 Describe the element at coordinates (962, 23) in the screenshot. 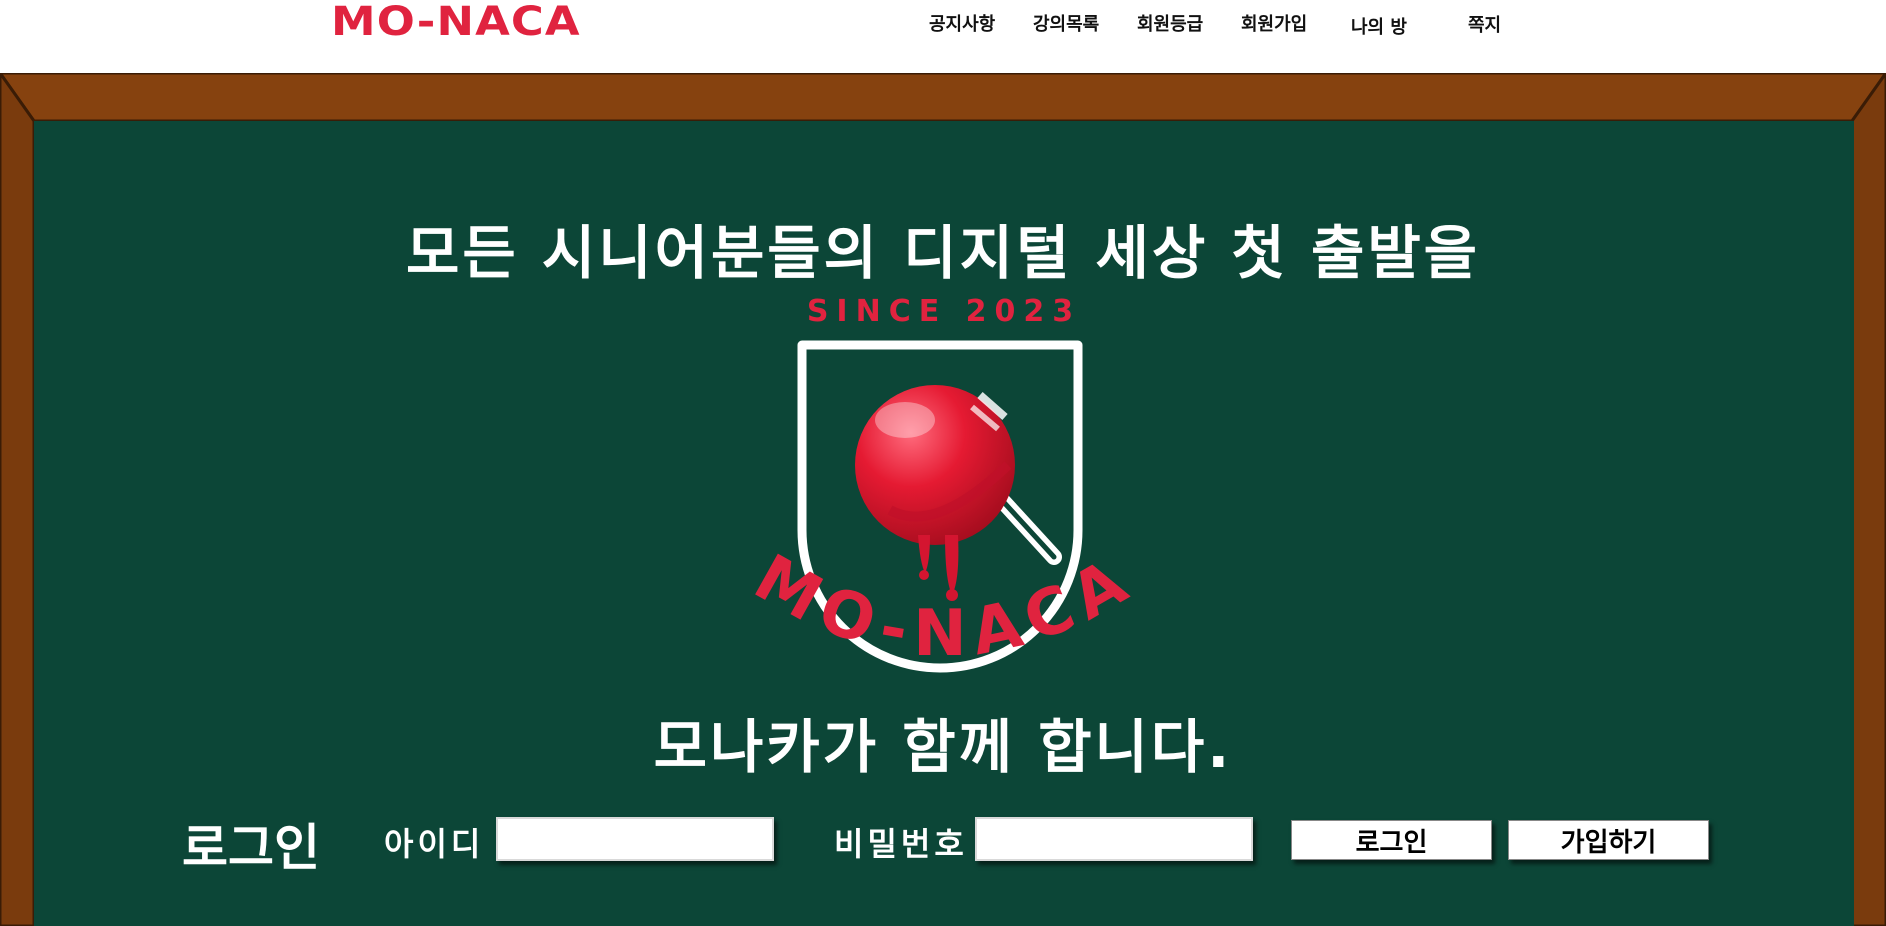

I see `nav-notice: 공지사항` at that location.